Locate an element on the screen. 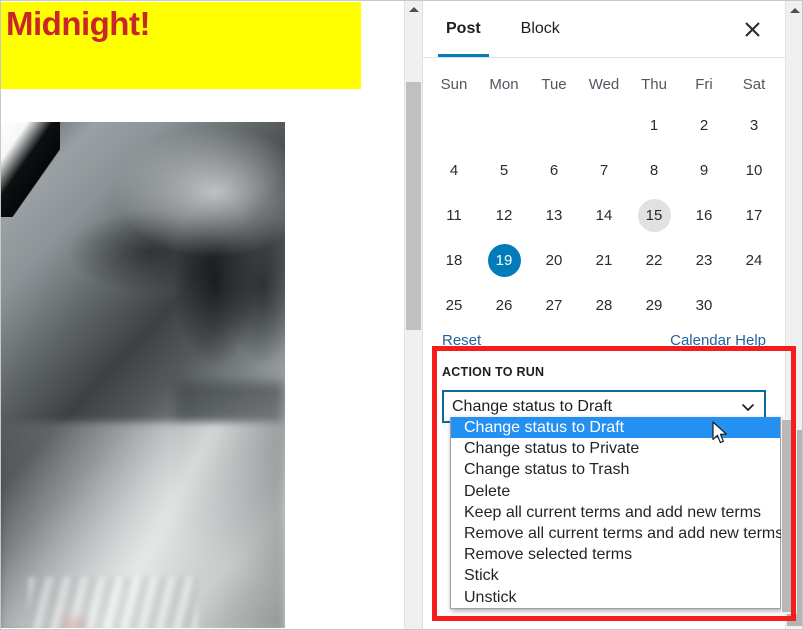 The width and height of the screenshot is (803, 630). calendar-day-28: 28 is located at coordinates (604, 305).